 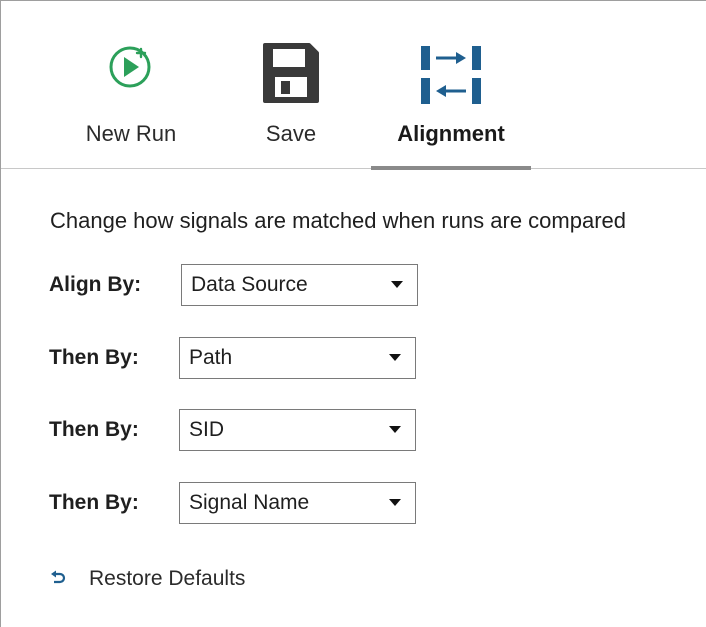 I want to click on align-by-value: Data Source, so click(x=249, y=284).